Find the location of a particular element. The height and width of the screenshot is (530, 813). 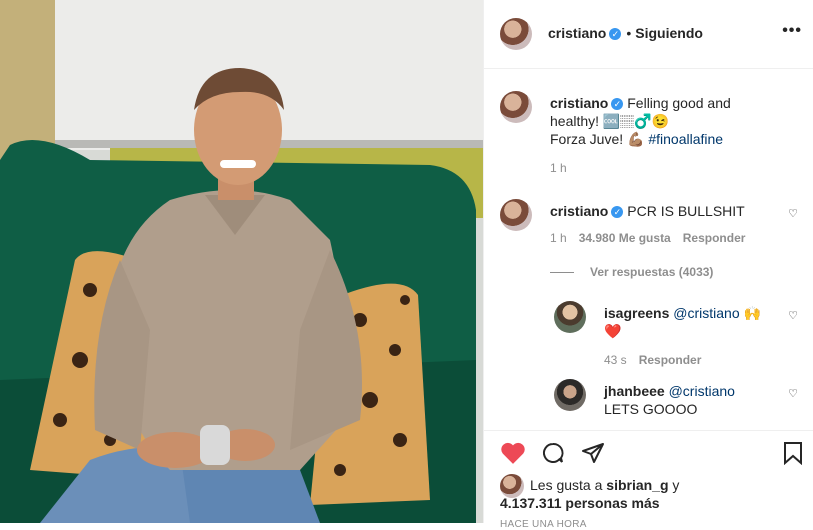

reply-username: jhanbeee is located at coordinates (634, 391).